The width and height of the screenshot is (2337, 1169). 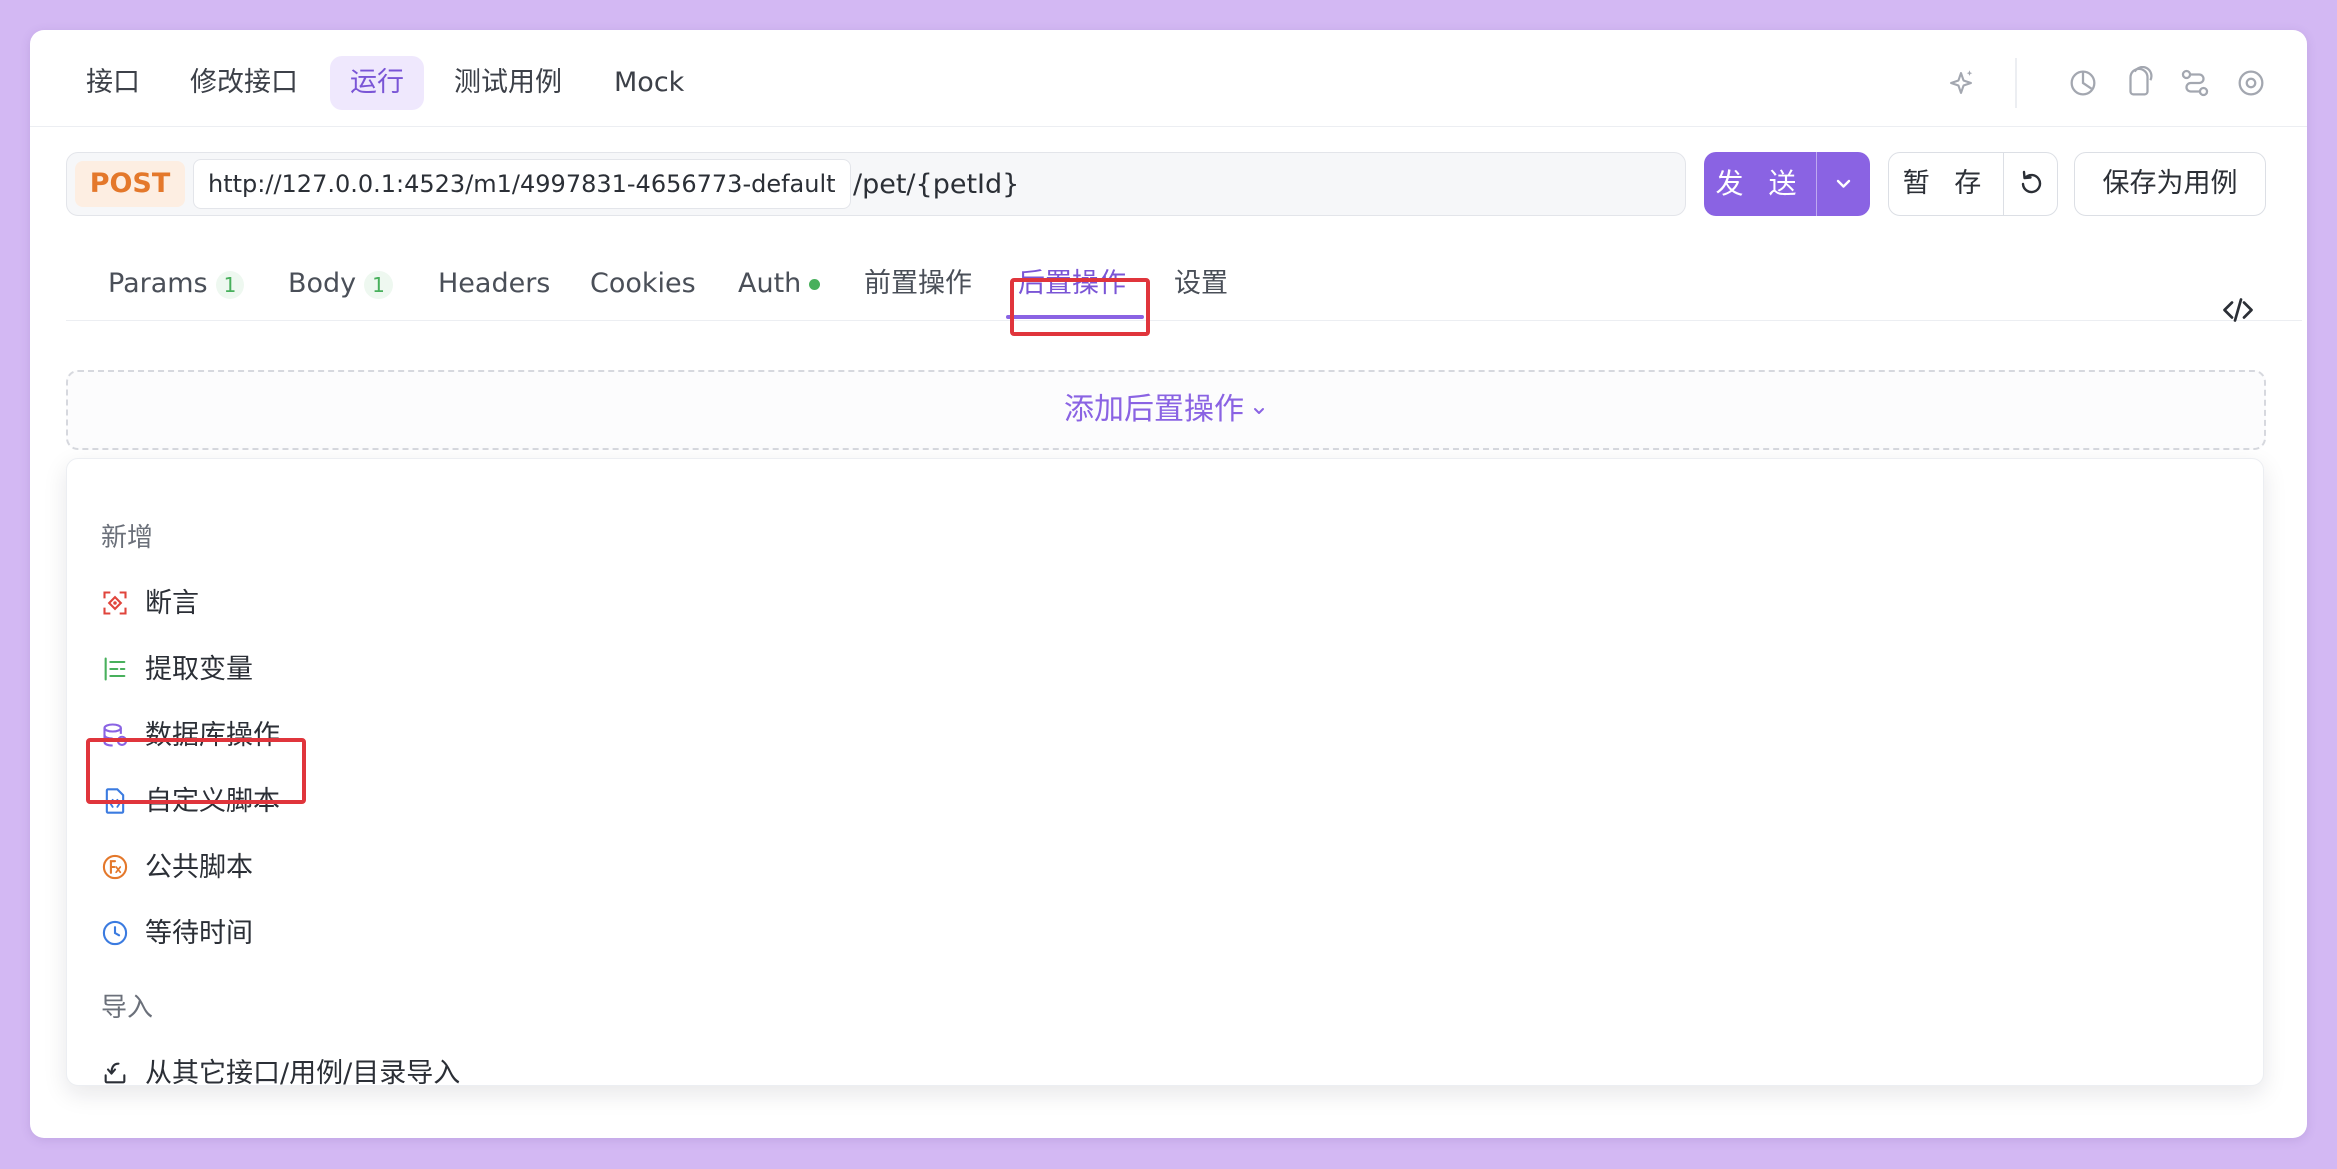 I want to click on menu-item-wait-time-label: 等待时间, so click(x=199, y=933).